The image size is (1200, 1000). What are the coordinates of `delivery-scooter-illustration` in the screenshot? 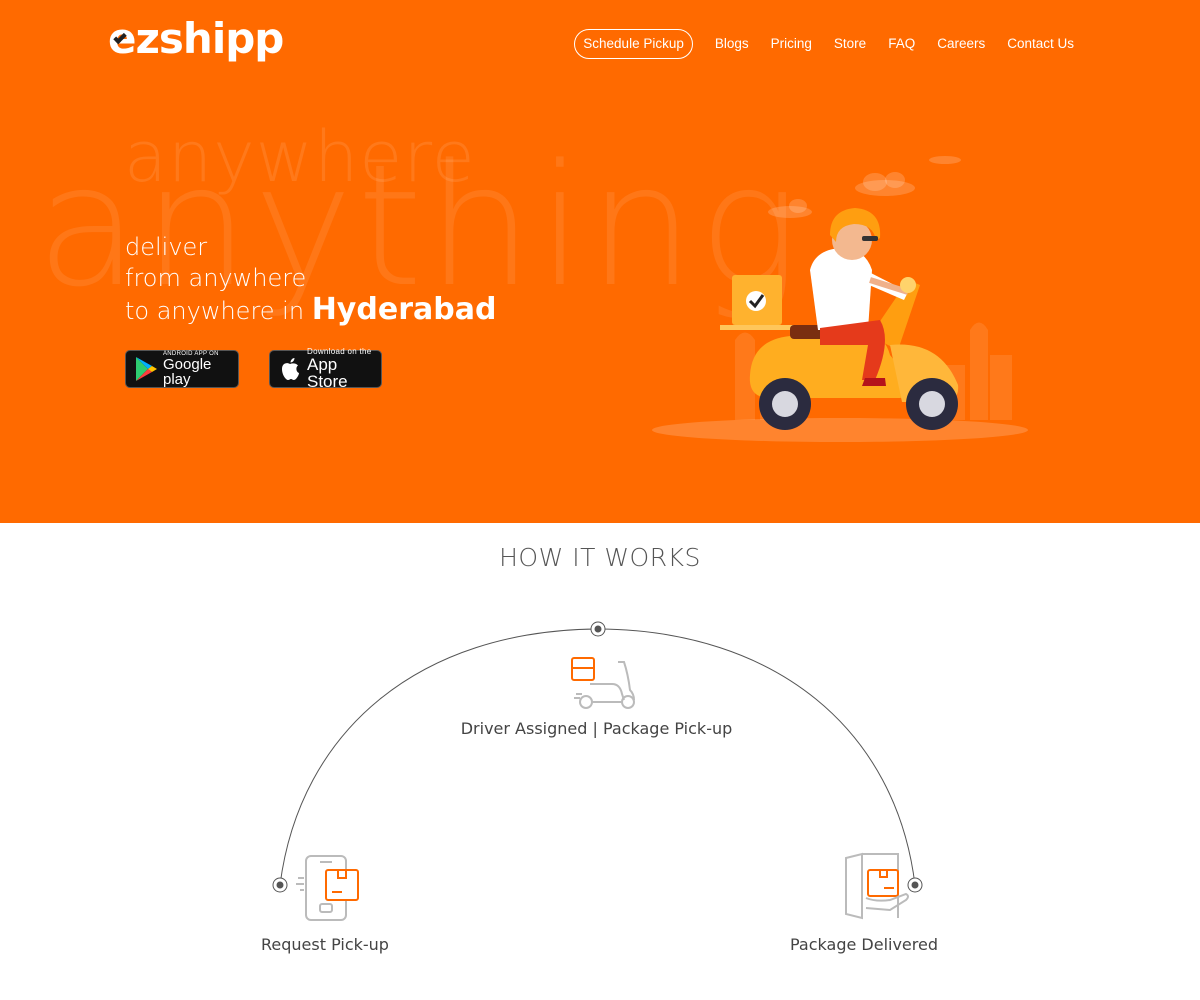 It's located at (840, 299).